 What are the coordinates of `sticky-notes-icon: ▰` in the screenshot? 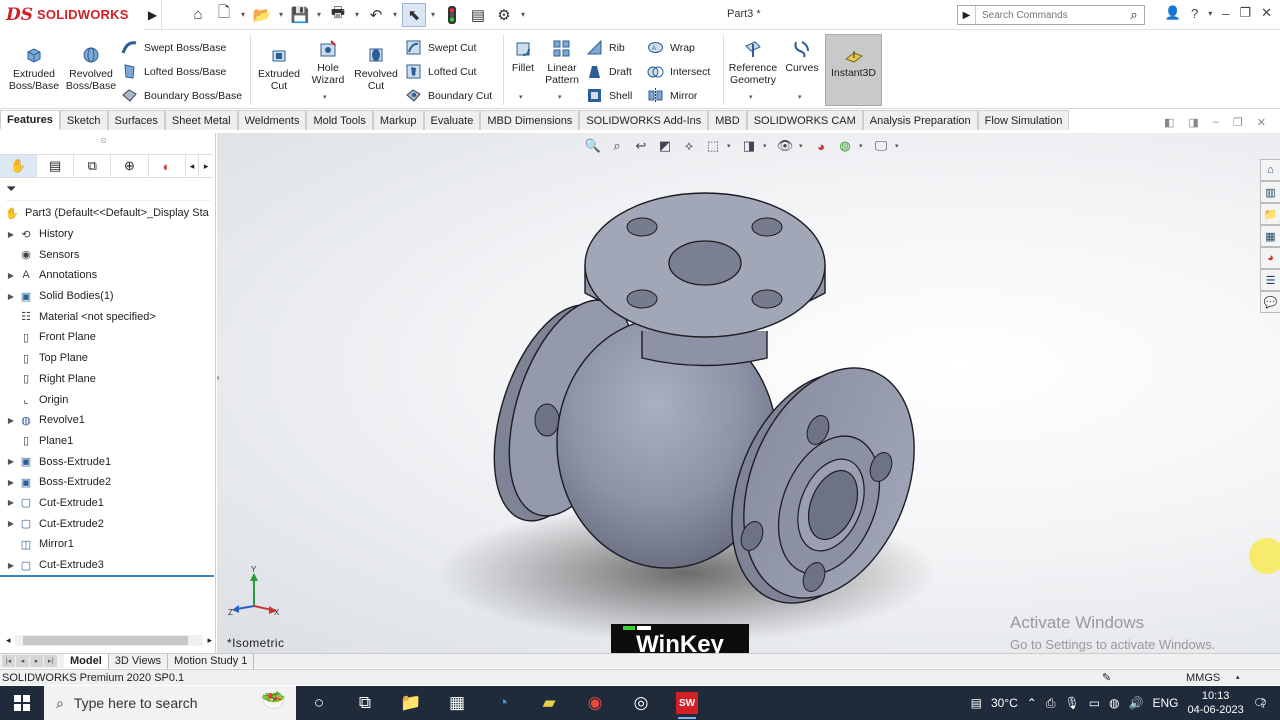 It's located at (549, 703).